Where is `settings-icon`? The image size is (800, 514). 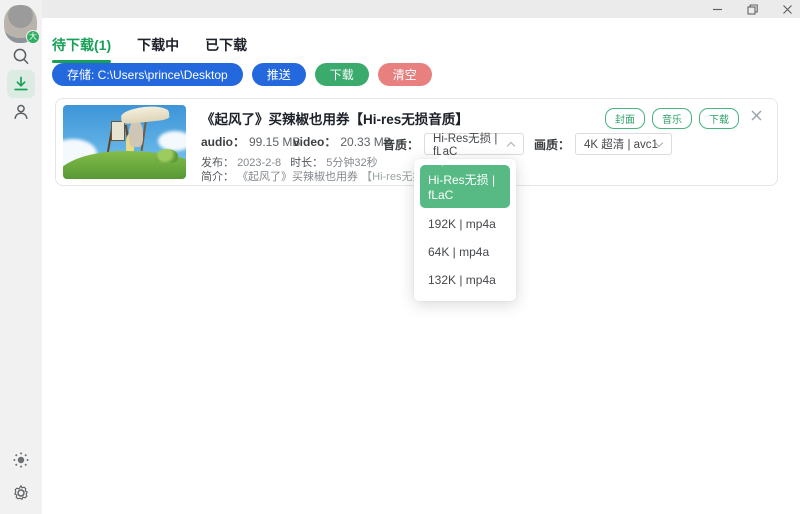 settings-icon is located at coordinates (21, 493).